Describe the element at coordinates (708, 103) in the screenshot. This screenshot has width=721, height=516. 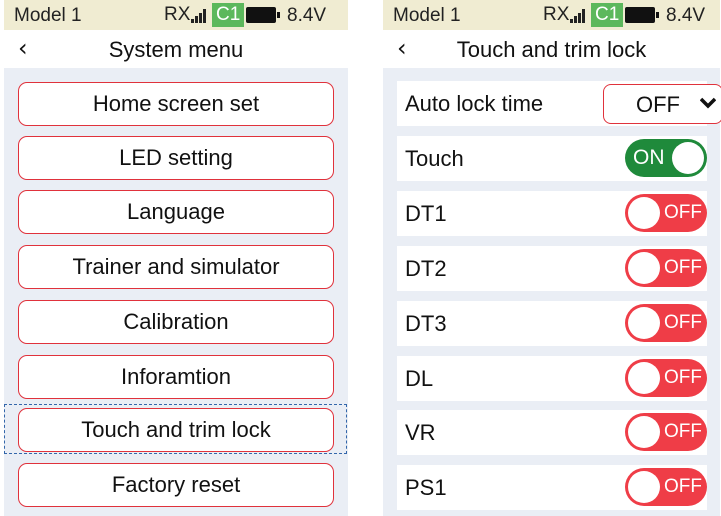
I see `chevron-down-icon` at that location.